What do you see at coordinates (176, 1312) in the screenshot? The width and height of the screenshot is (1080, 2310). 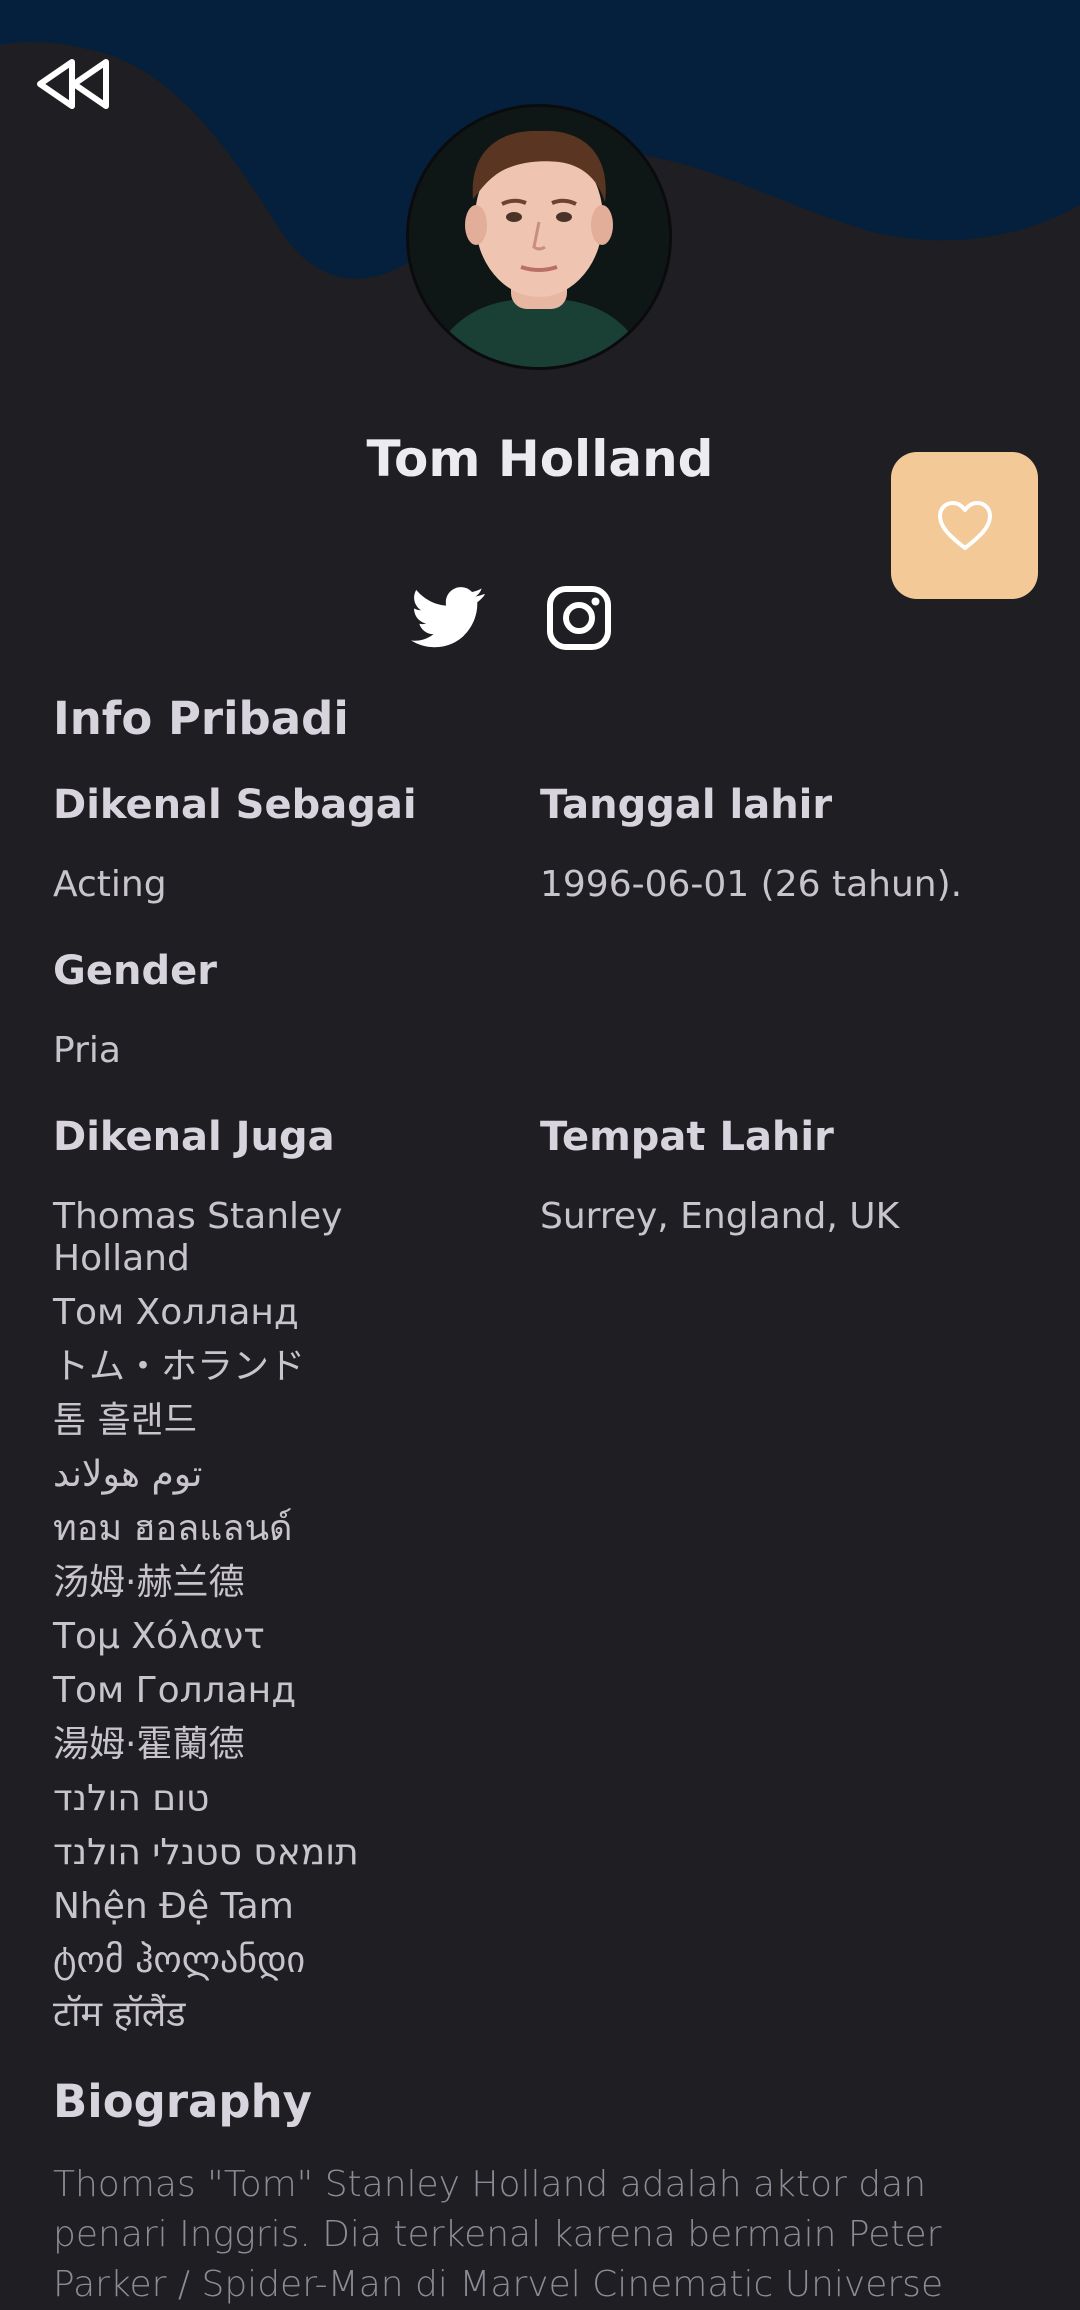 I see `list-item: Том Холланд` at bounding box center [176, 1312].